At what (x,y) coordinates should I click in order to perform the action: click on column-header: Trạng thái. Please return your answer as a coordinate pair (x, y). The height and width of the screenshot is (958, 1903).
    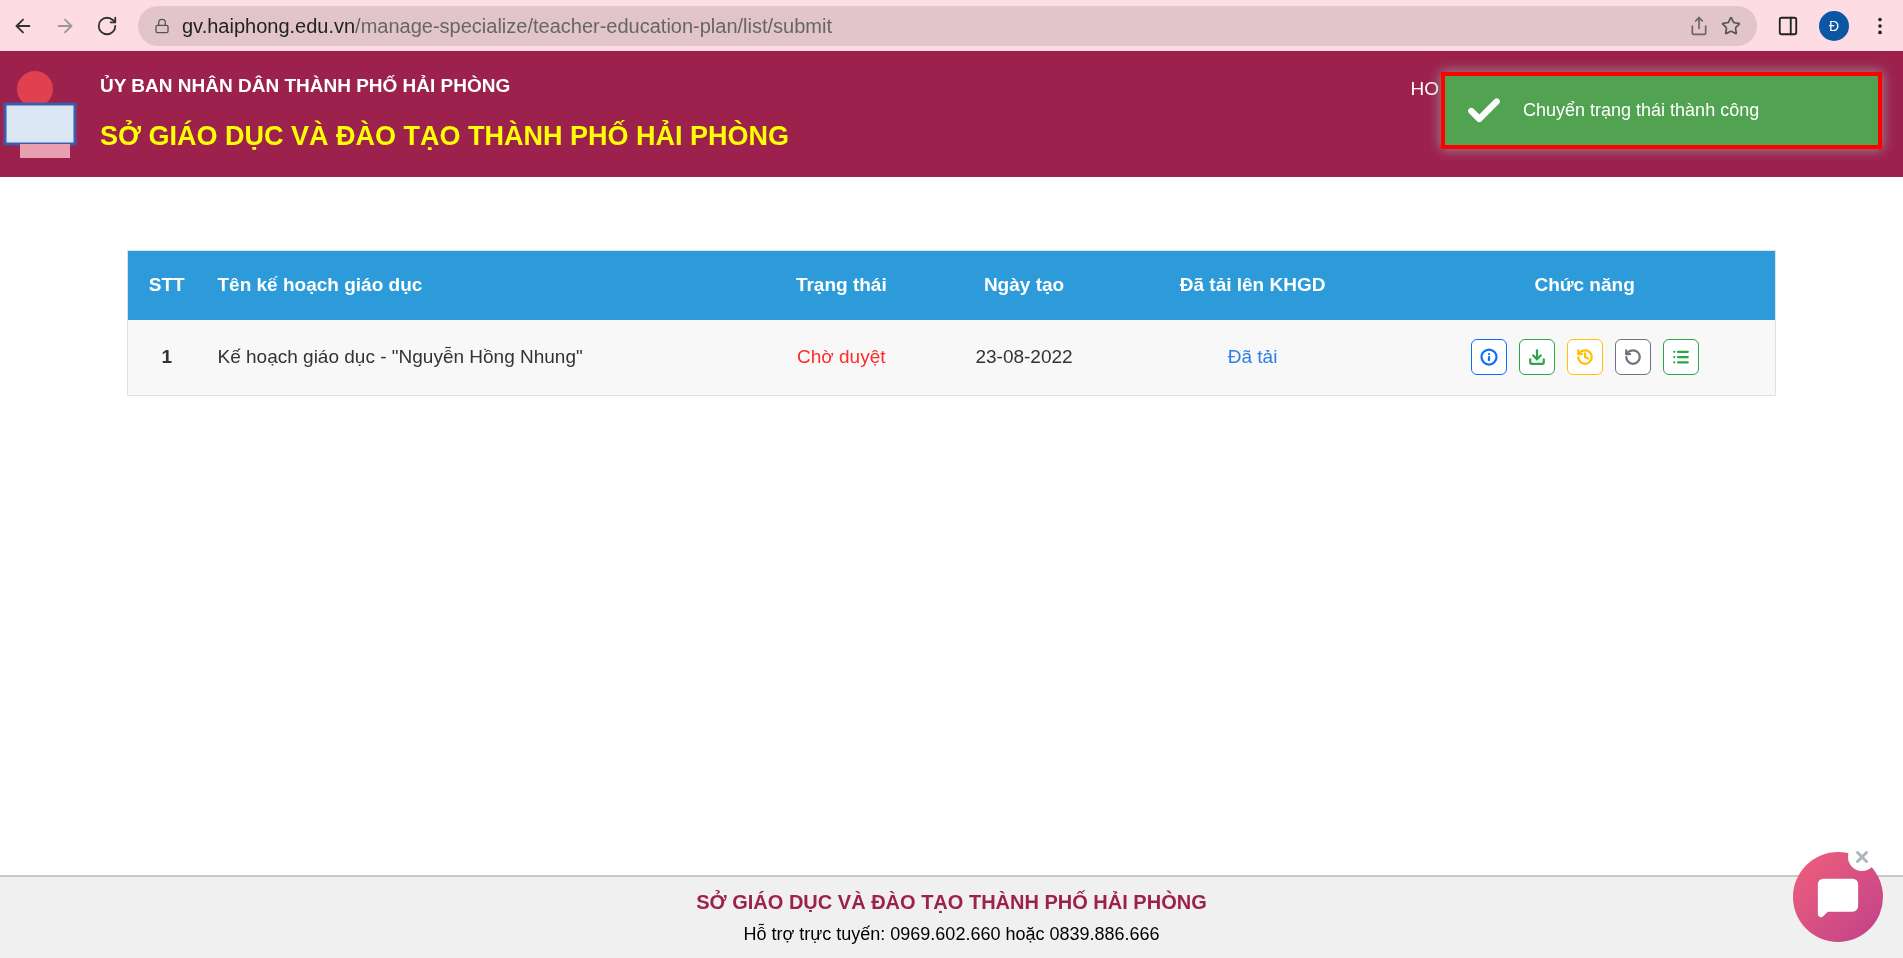
    Looking at the image, I should click on (841, 285).